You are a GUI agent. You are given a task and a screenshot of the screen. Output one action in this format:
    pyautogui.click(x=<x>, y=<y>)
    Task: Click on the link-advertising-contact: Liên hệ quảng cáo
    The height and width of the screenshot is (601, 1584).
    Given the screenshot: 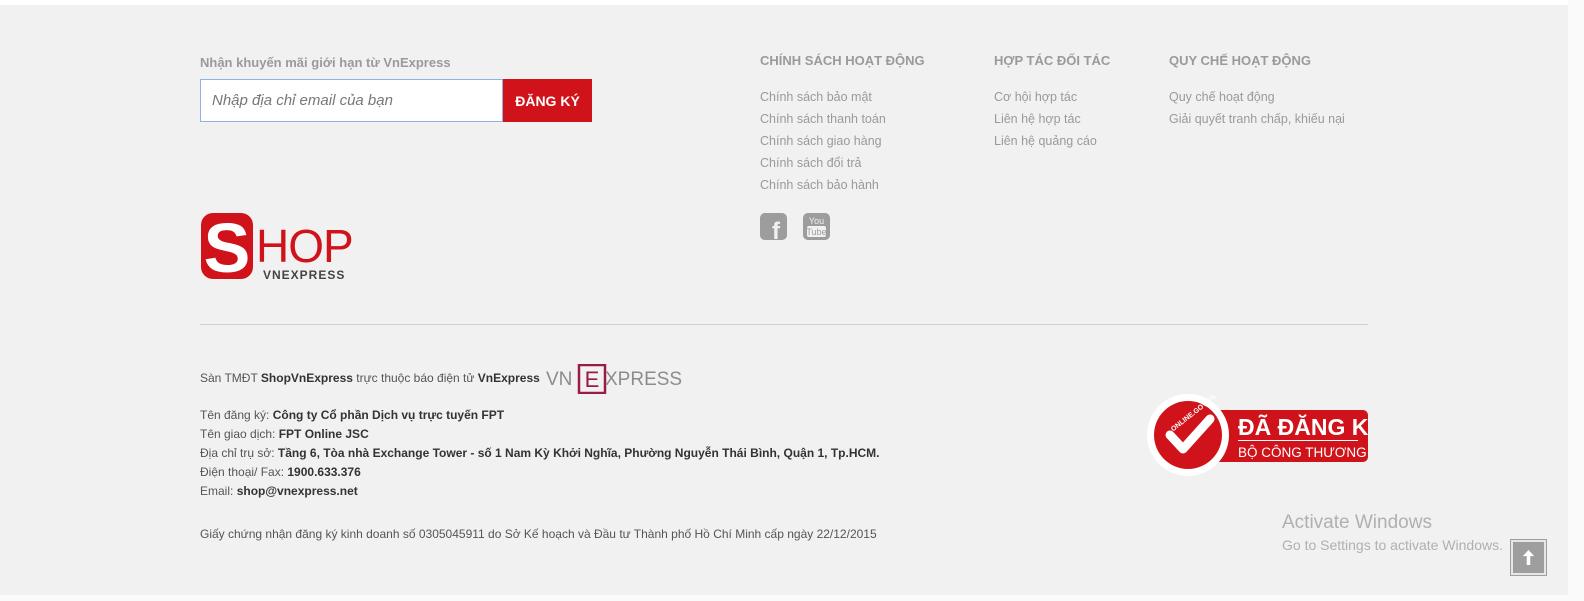 What is the action you would take?
    pyautogui.click(x=1052, y=144)
    